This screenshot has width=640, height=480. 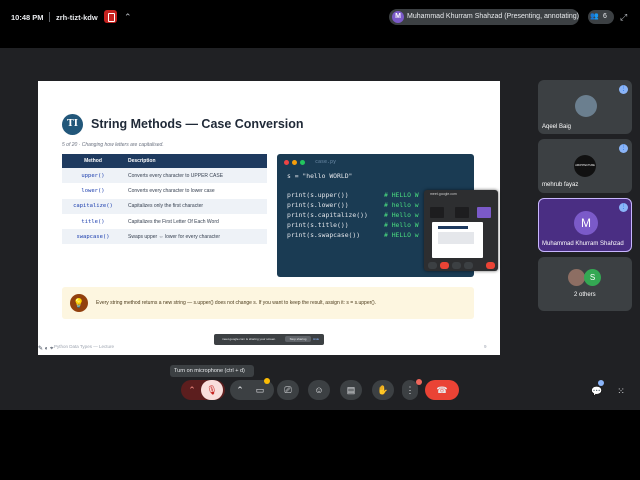 What do you see at coordinates (294, 162) in the screenshot?
I see `window-dot-yellow` at bounding box center [294, 162].